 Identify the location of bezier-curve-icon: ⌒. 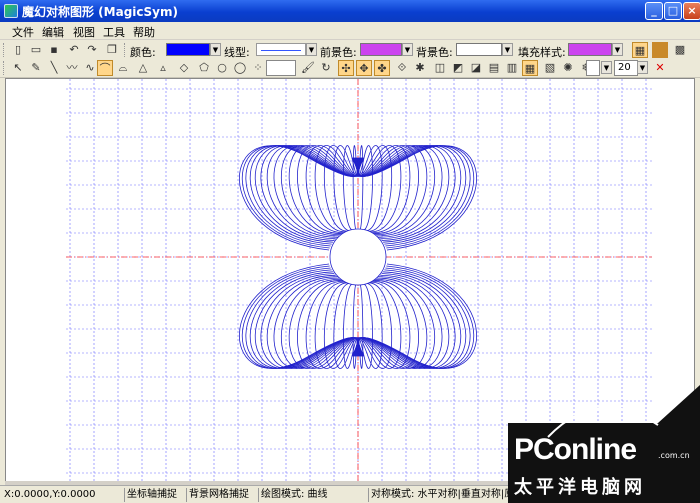
(105, 68).